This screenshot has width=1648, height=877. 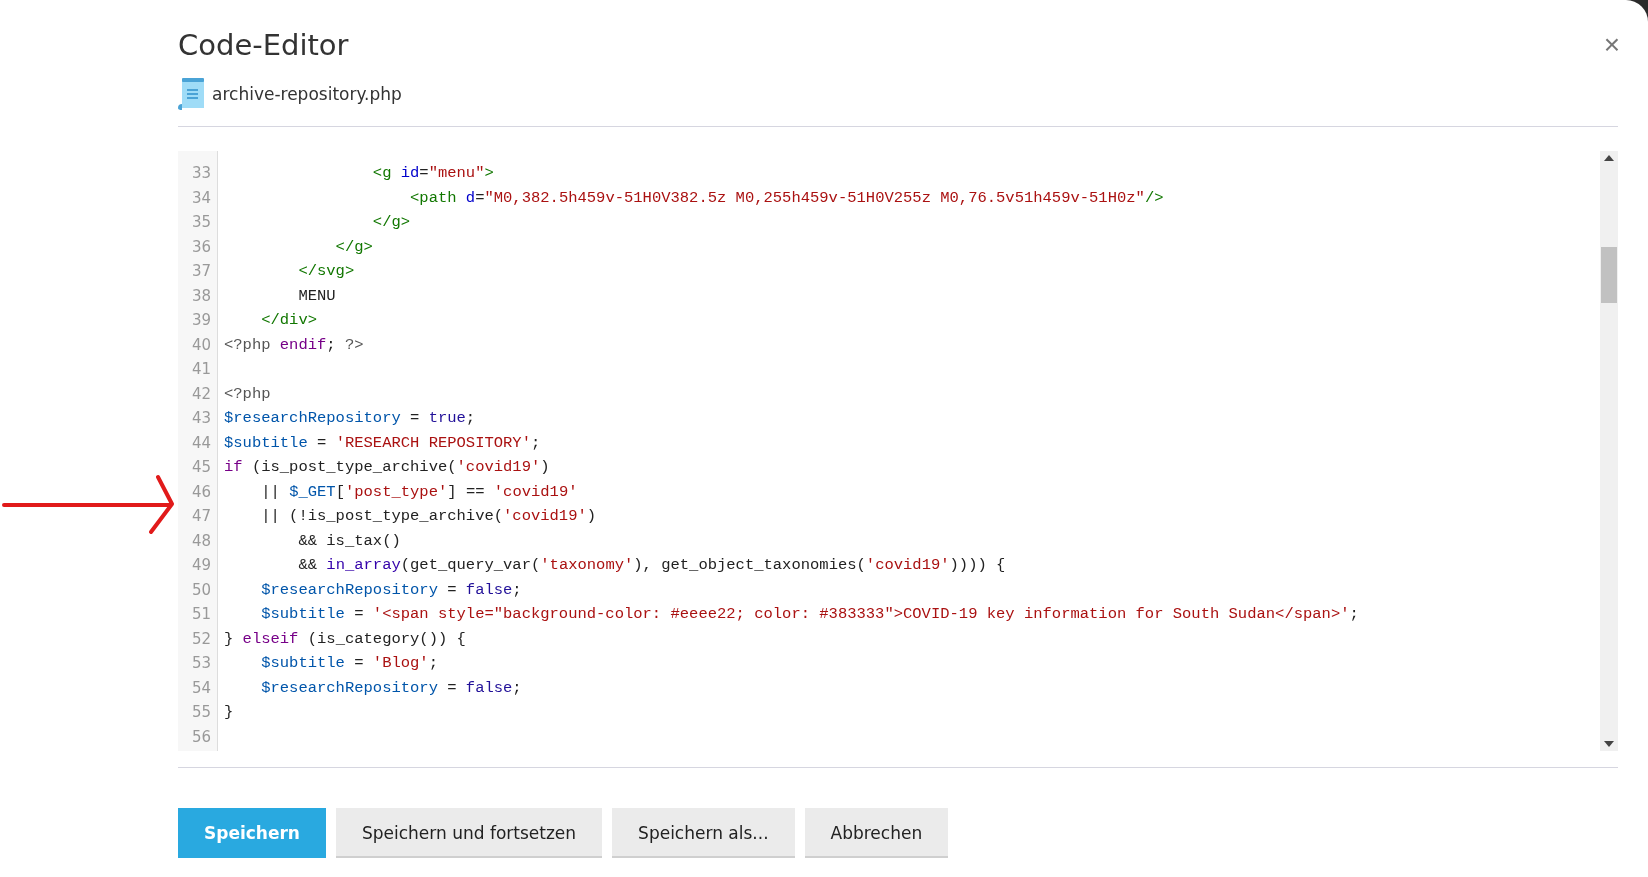 I want to click on code-line: <path d="M0,382.5h459v-51H0V382.5z M0,255h459v-51H0V255z M0,76.5v51h459v-51H0z"/>, so click(x=787, y=198).